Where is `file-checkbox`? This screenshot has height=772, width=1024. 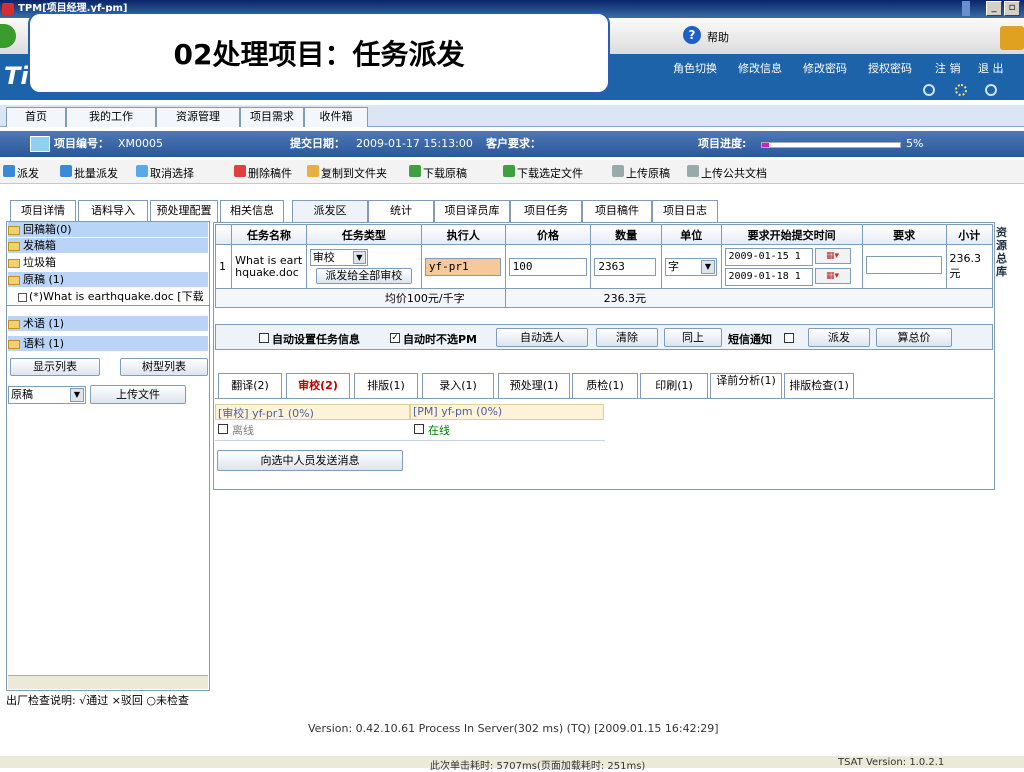
file-checkbox is located at coordinates (22, 297).